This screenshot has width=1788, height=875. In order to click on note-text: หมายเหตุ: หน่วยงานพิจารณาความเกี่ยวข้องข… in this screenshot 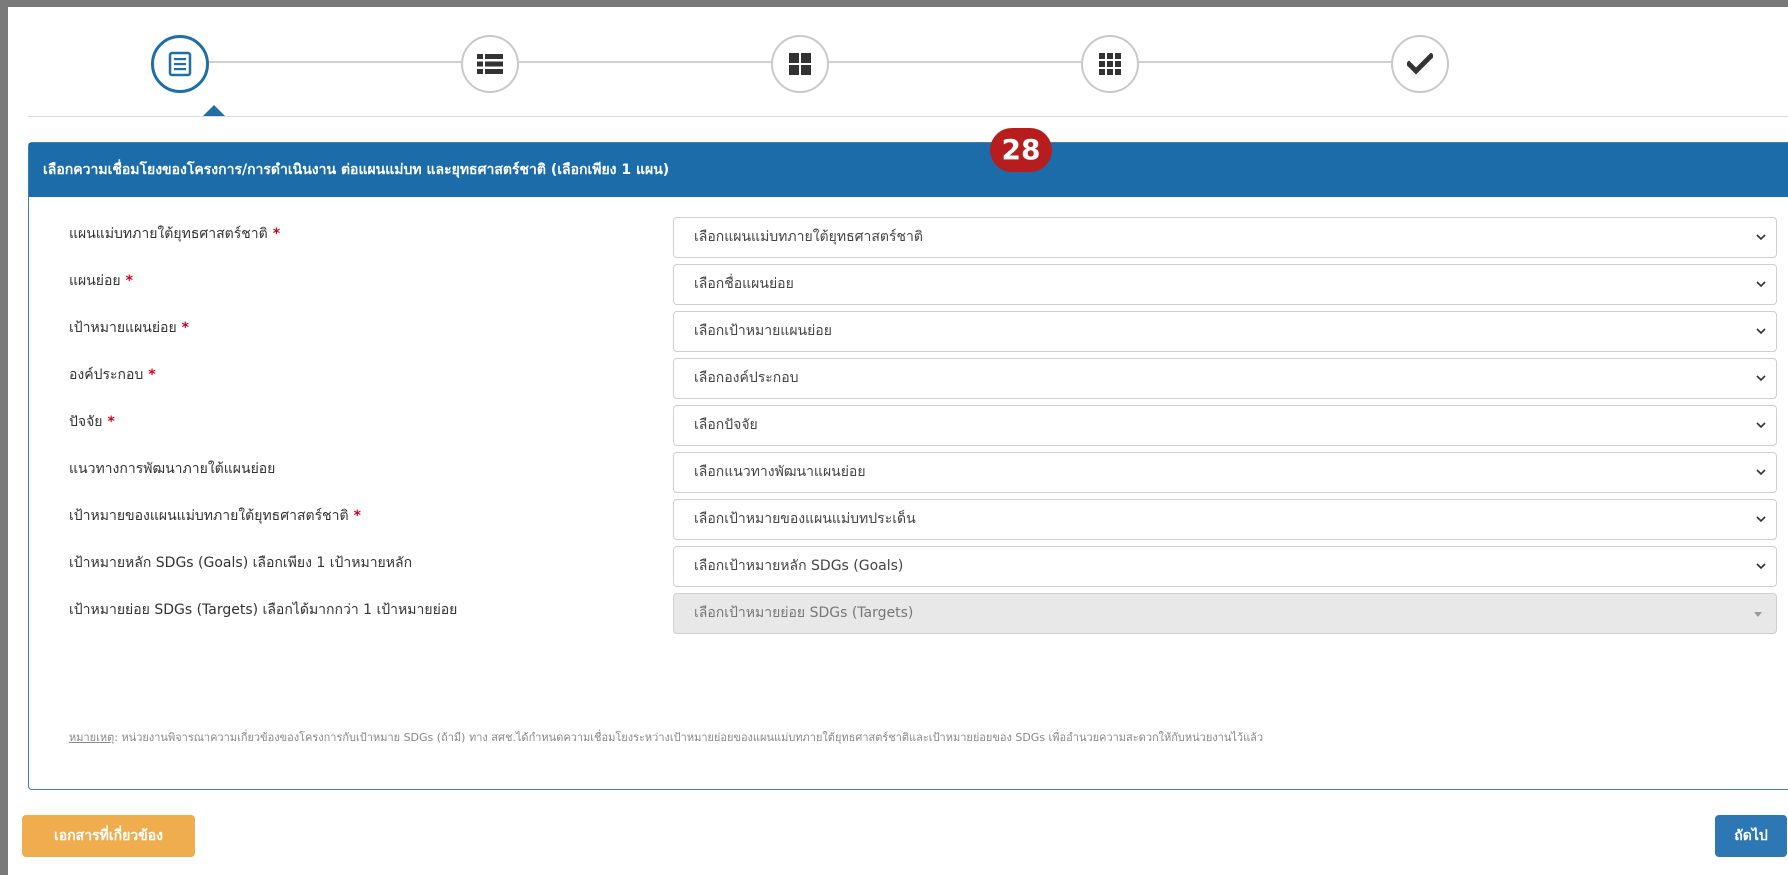, I will do `click(666, 737)`.